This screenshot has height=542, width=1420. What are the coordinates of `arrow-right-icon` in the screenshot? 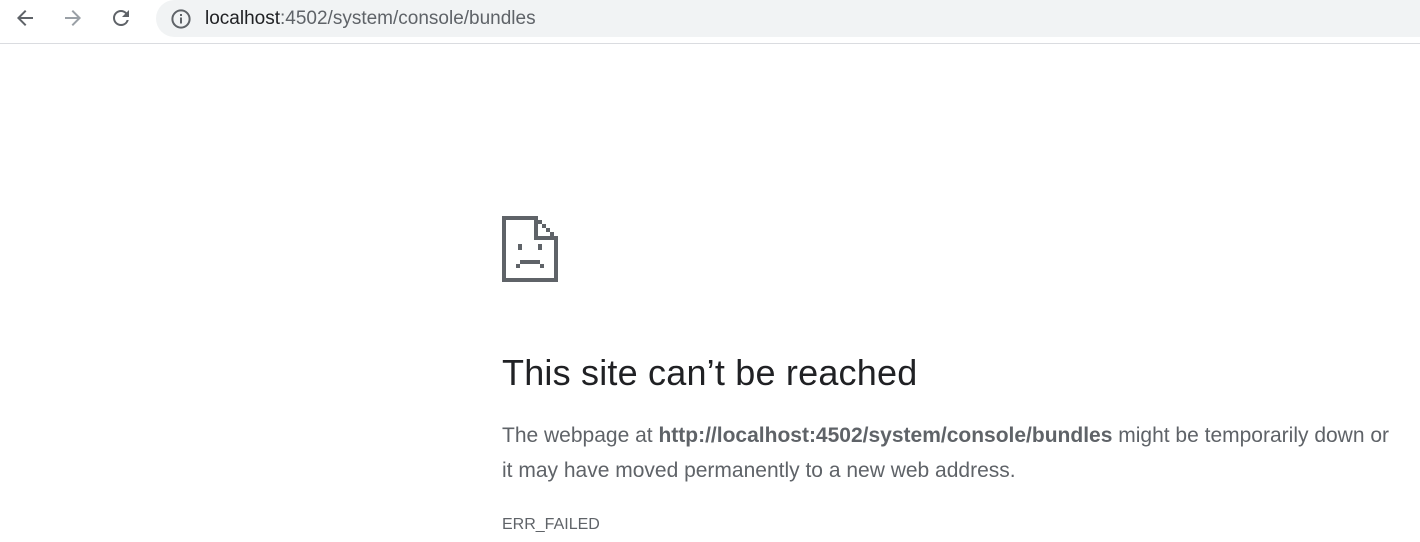 It's located at (73, 18).